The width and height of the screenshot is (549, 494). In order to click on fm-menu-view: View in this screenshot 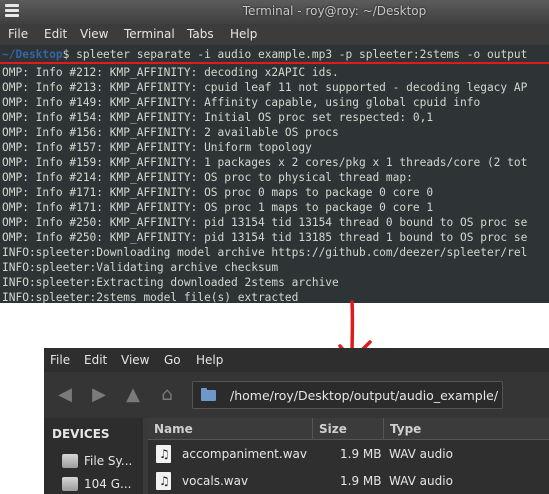, I will do `click(135, 360)`.